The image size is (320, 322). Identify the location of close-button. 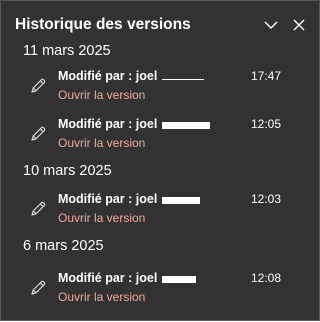
(299, 25).